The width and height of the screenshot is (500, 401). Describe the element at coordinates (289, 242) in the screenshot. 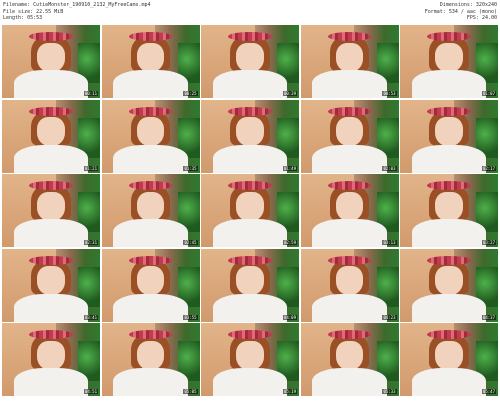

I see `timestamp-label: 02:59` at that location.